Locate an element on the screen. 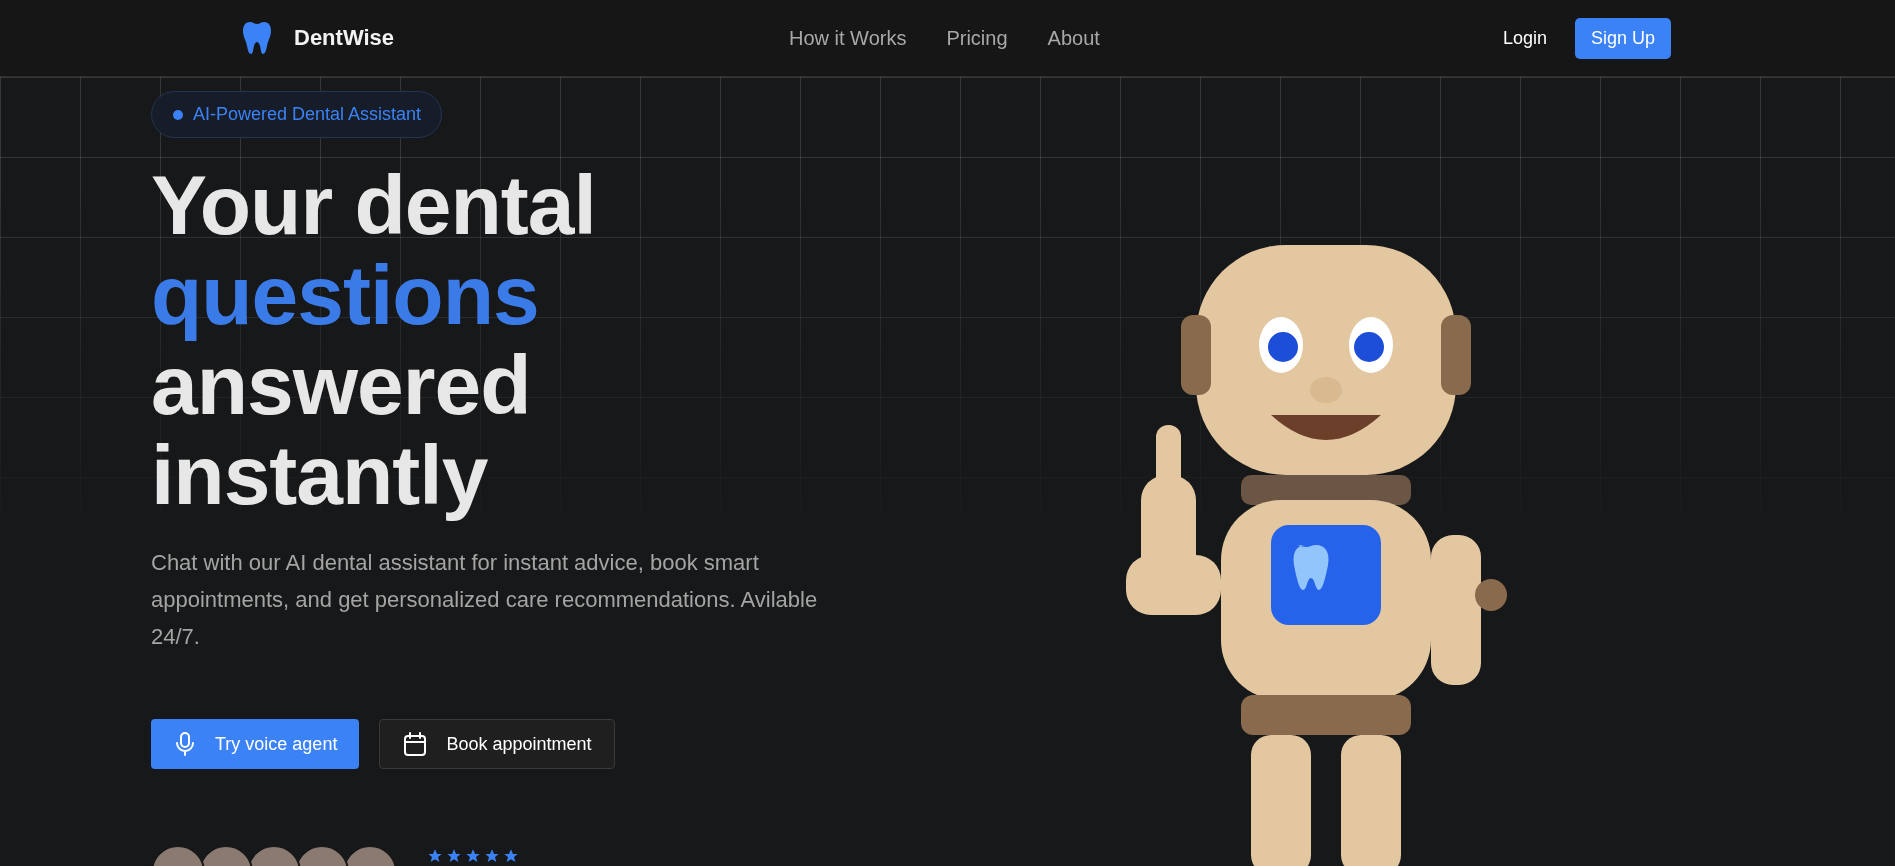 Image resolution: width=1895 pixels, height=866 pixels. brand-name: DentWise is located at coordinates (344, 38).